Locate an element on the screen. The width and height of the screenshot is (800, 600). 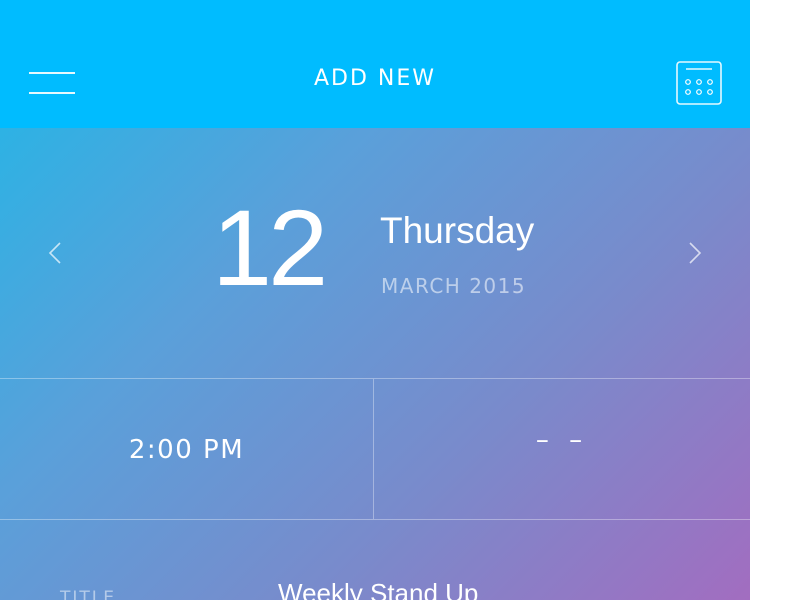
weekday-label: Thursday is located at coordinates (457, 230).